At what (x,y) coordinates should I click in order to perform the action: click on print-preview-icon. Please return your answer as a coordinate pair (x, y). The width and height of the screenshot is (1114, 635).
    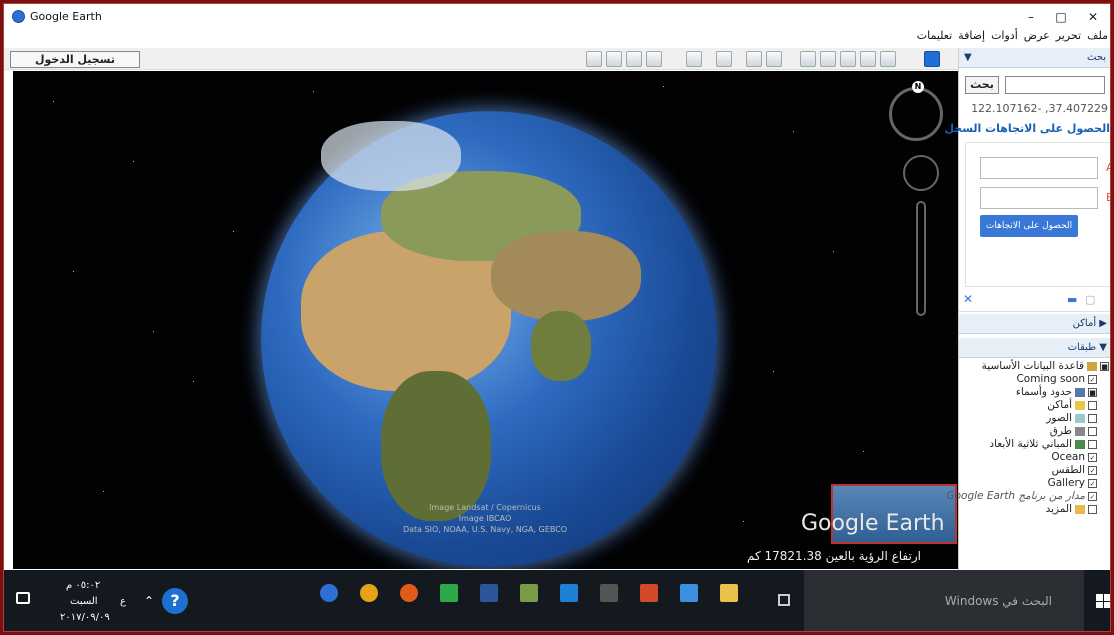
    Looking at the image, I should click on (594, 59).